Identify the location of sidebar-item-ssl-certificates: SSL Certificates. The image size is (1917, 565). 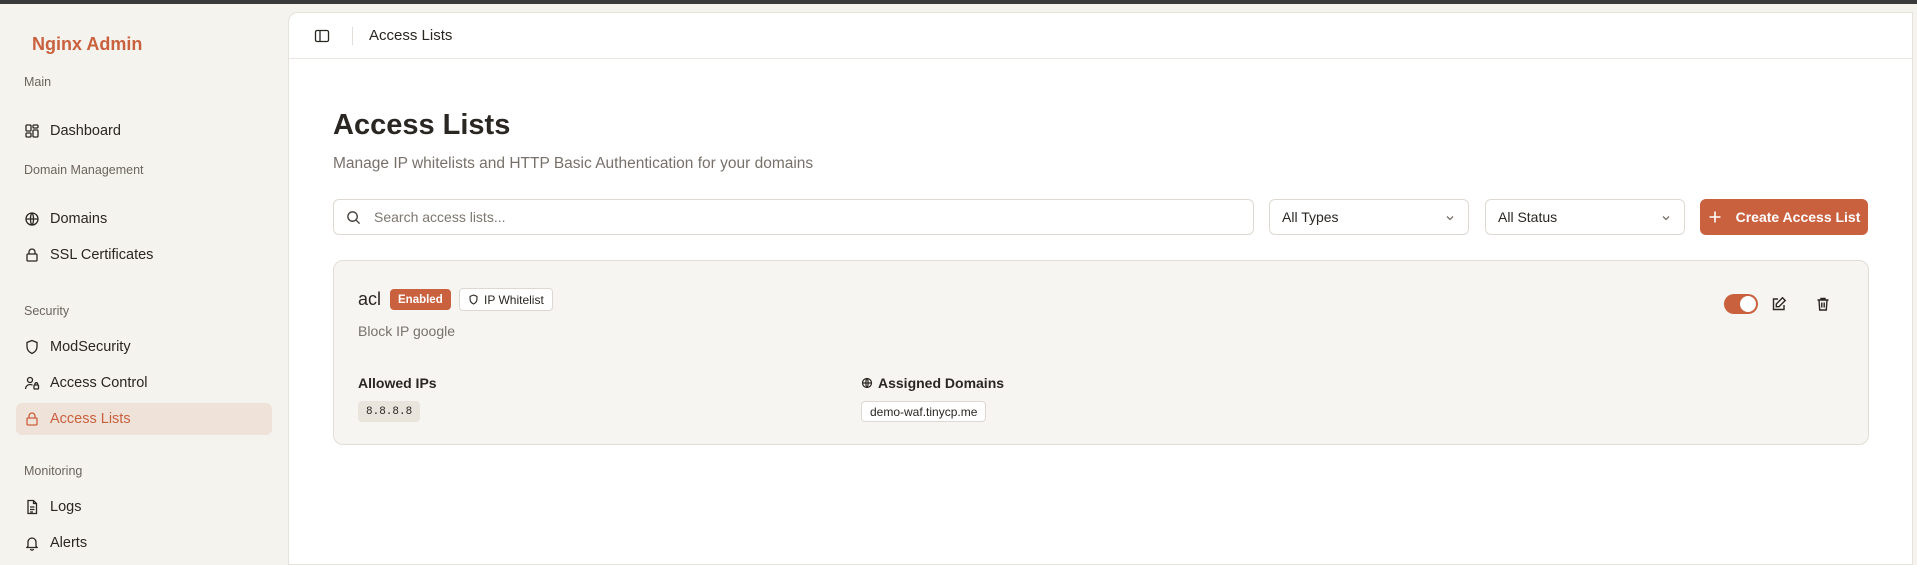
(144, 255).